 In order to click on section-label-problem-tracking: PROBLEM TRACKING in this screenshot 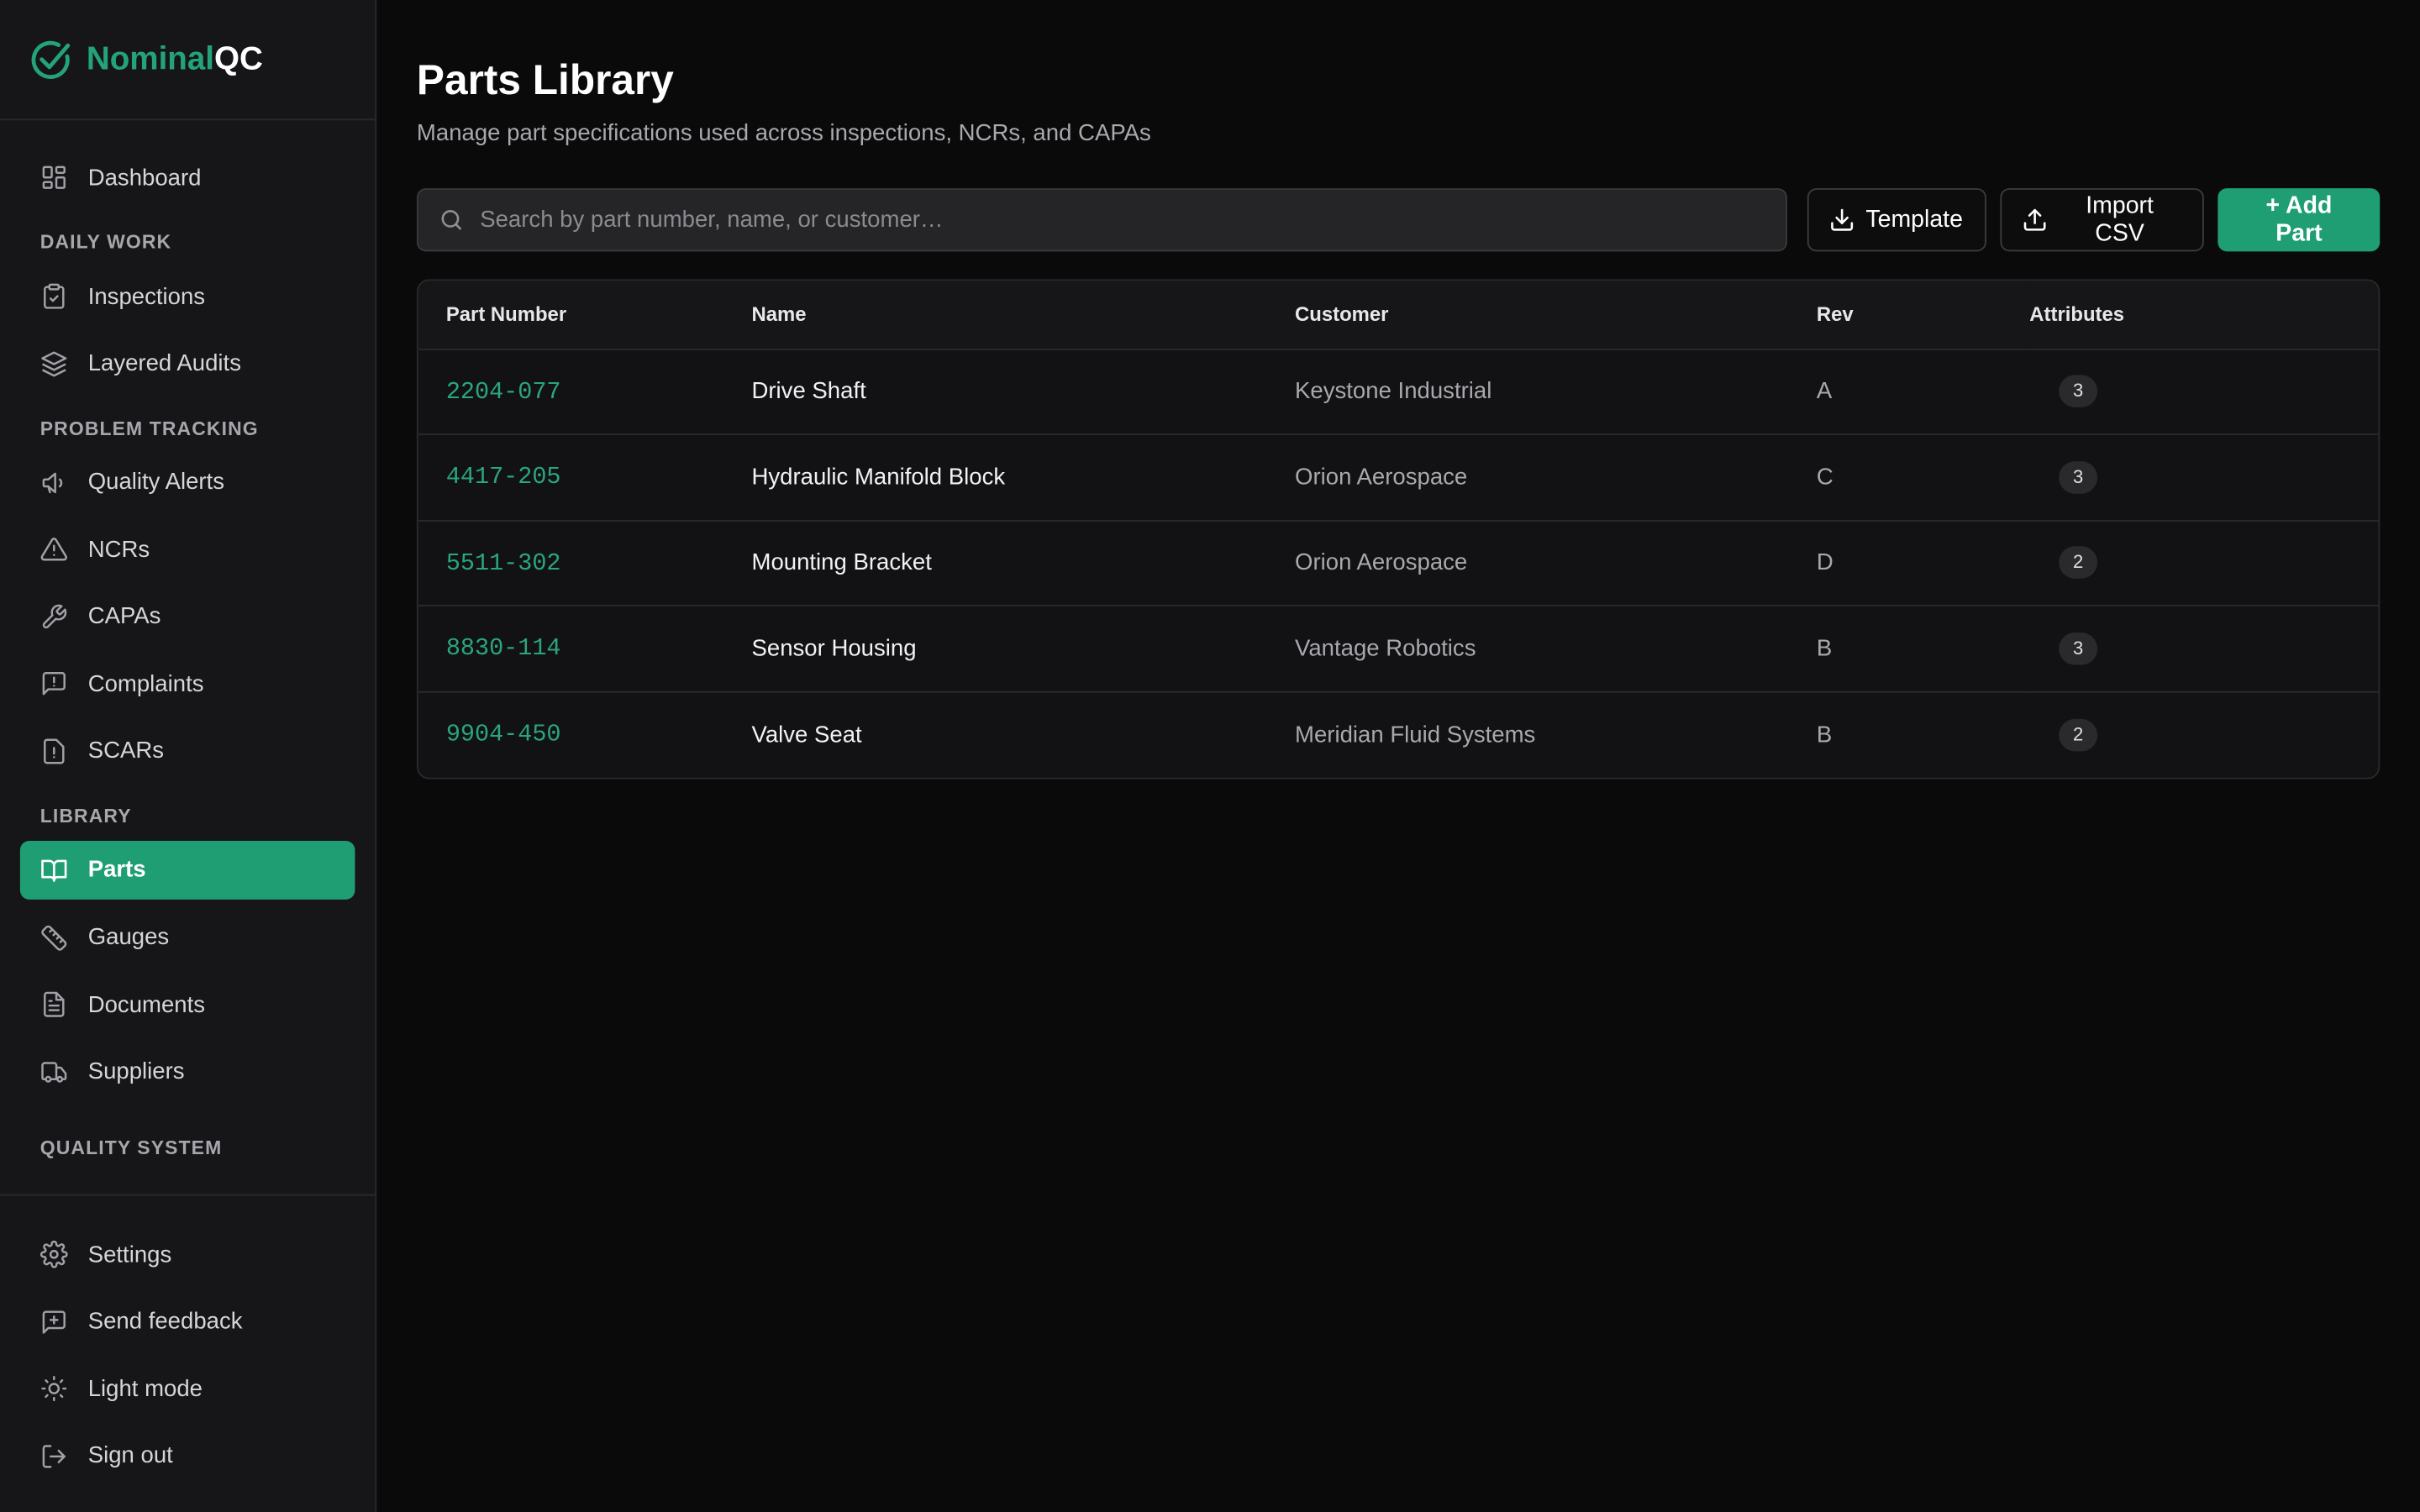, I will do `click(149, 428)`.